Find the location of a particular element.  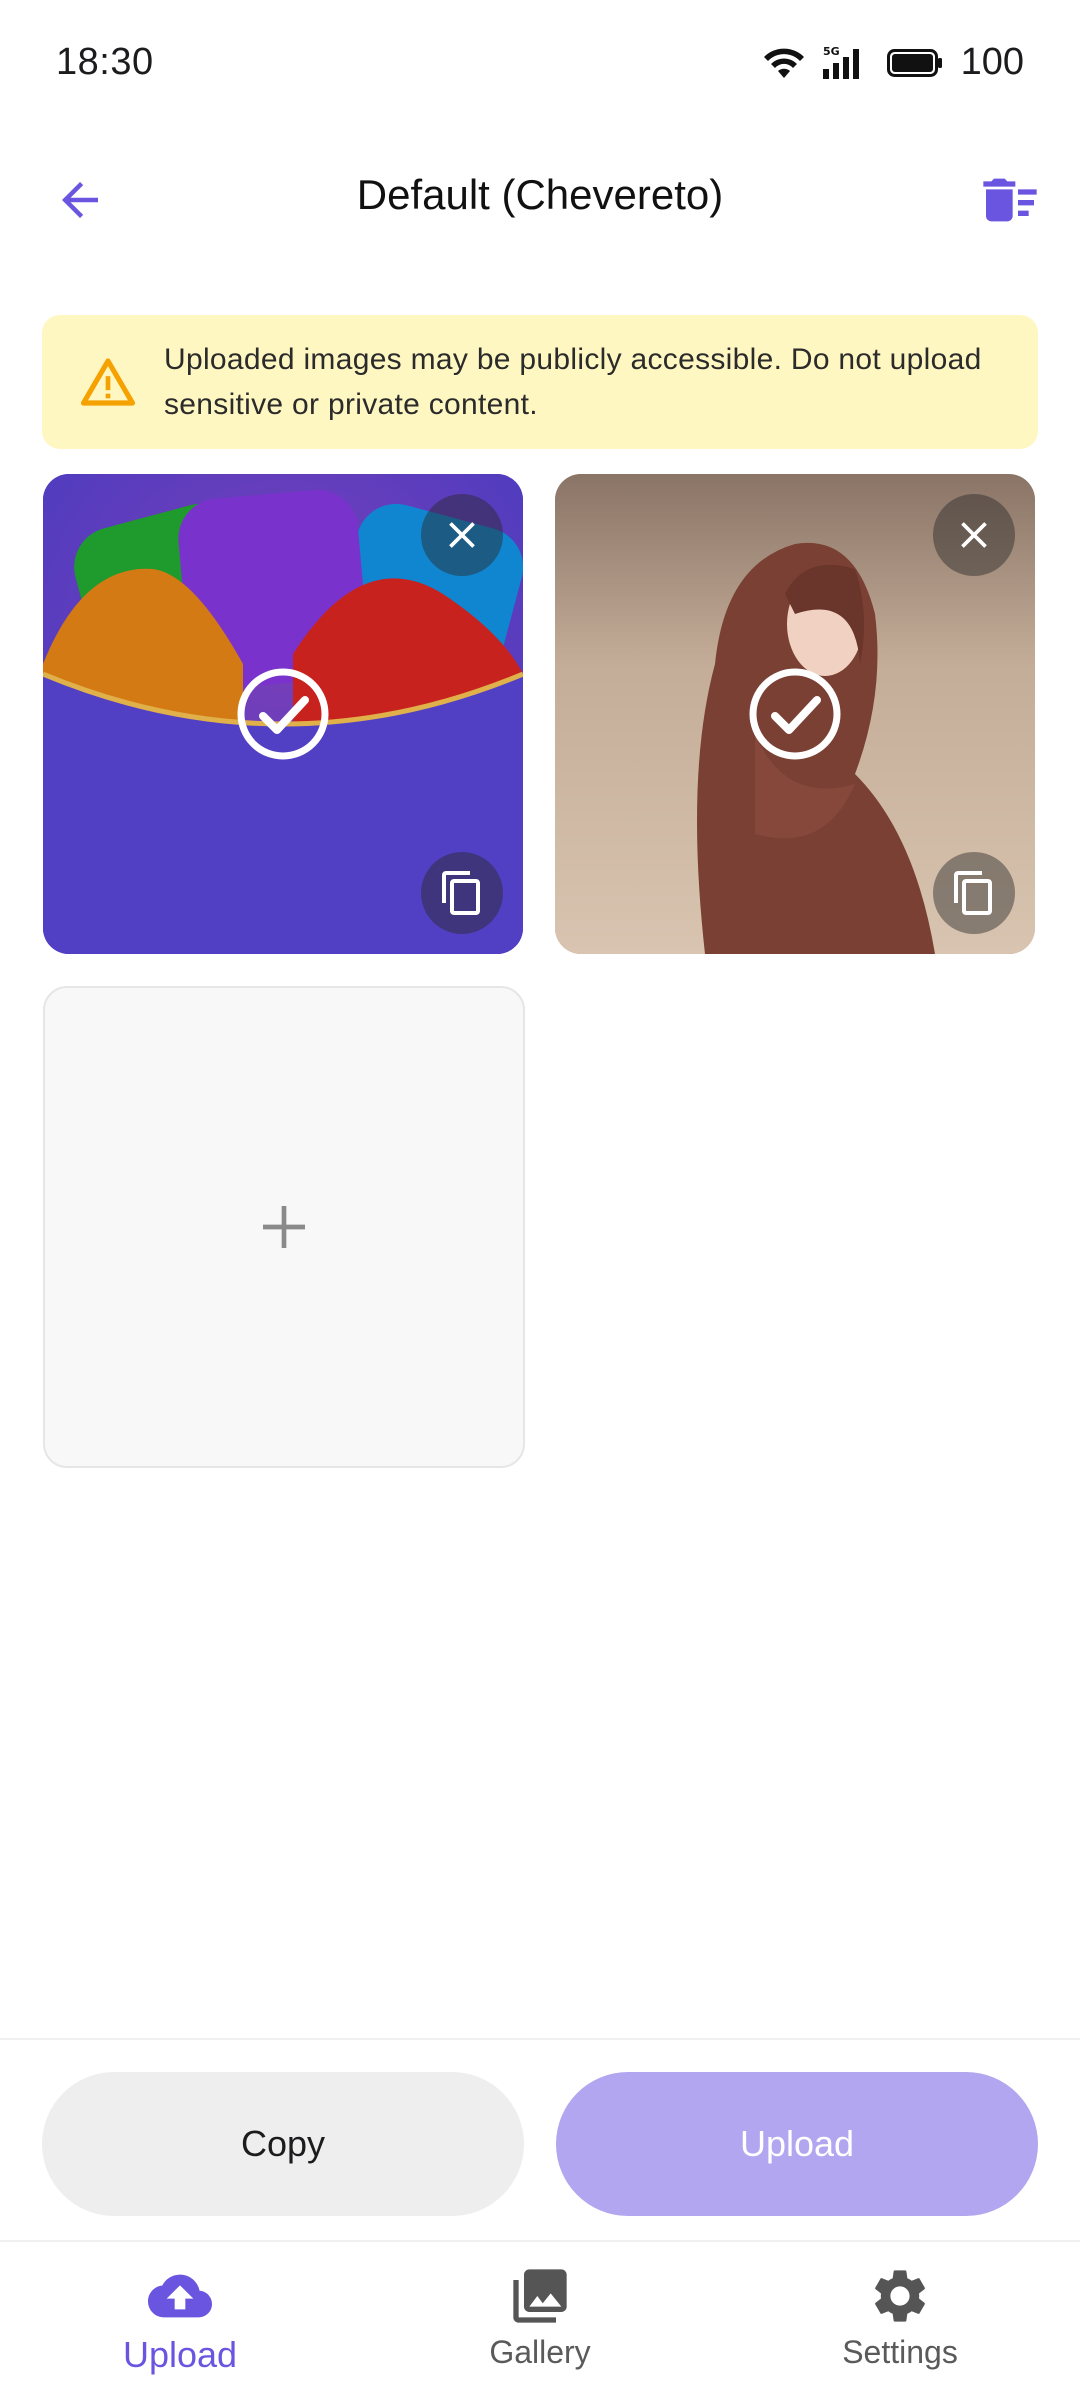

nav-label: Gallery is located at coordinates (540, 2352).